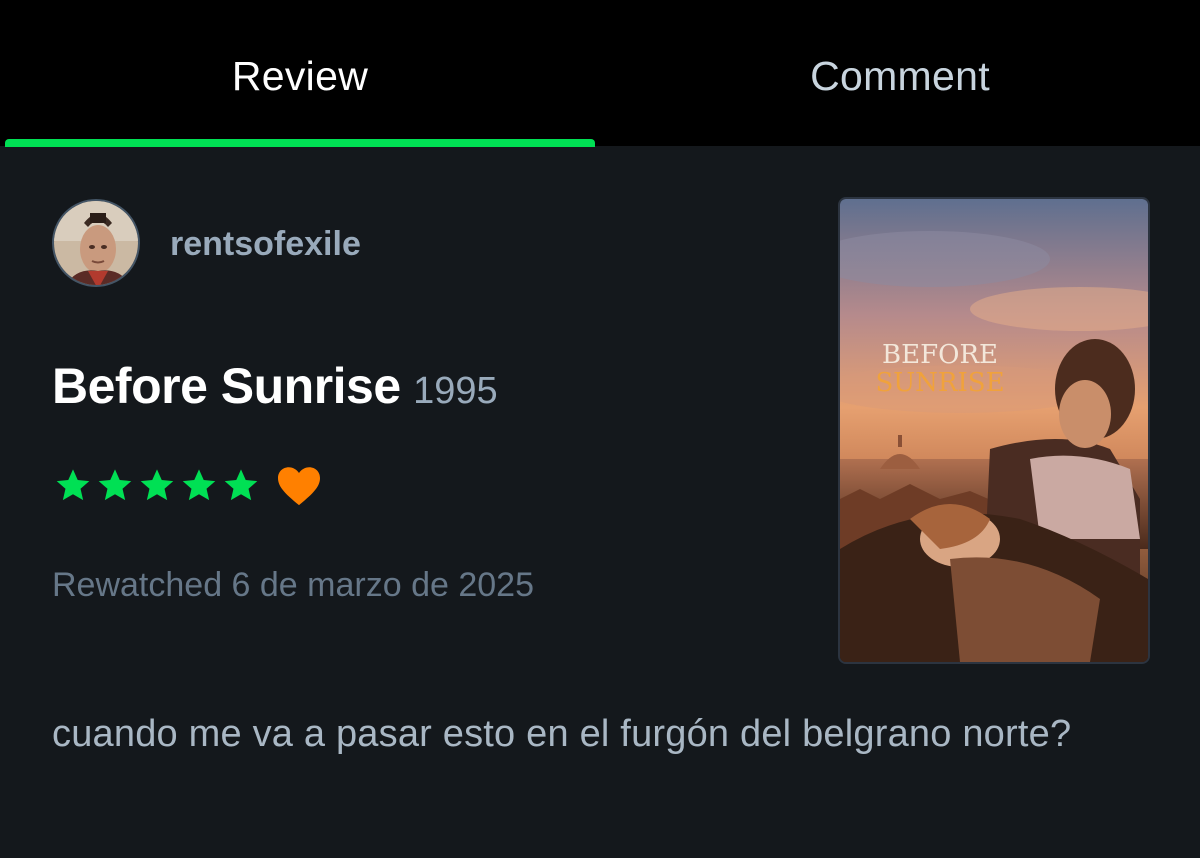 The image size is (1200, 858). Describe the element at coordinates (455, 391) in the screenshot. I see `film-year: 1995` at that location.